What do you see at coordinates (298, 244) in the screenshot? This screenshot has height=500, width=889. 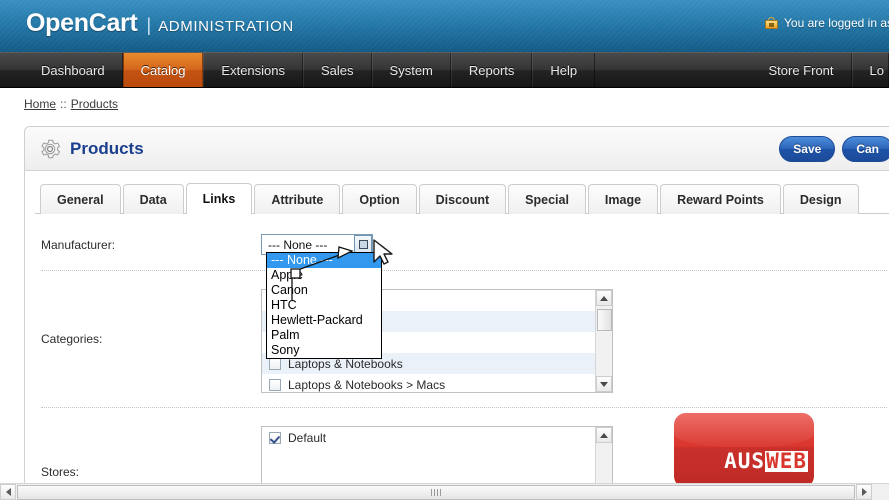 I see `manufacturer-selected-value: --- None ---` at bounding box center [298, 244].